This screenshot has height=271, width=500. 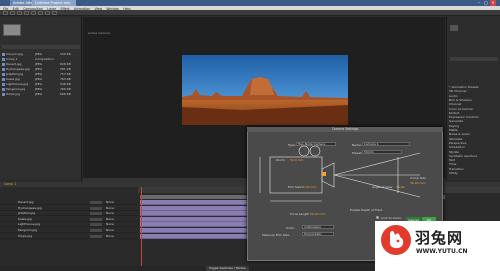 I want to click on layer-row: Tulips.jpg None, so click(x=69, y=236).